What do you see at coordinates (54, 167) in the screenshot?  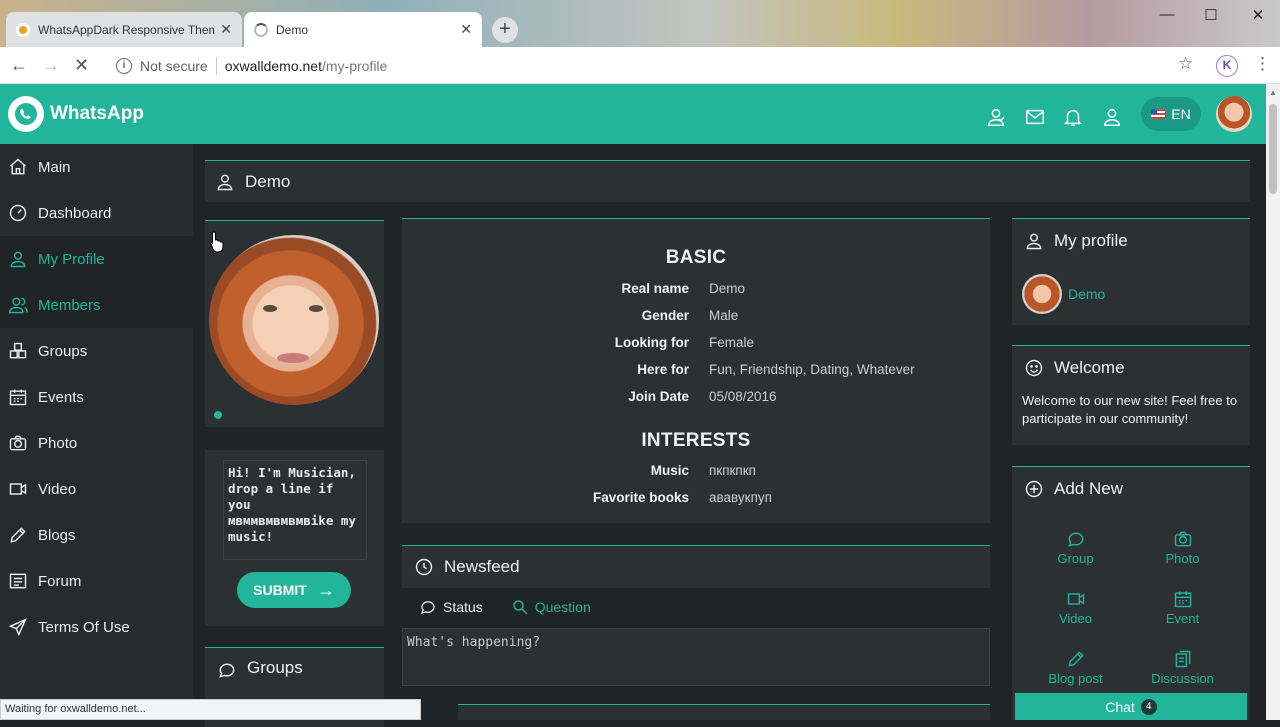 I see `sidebar-item-label: Main` at bounding box center [54, 167].